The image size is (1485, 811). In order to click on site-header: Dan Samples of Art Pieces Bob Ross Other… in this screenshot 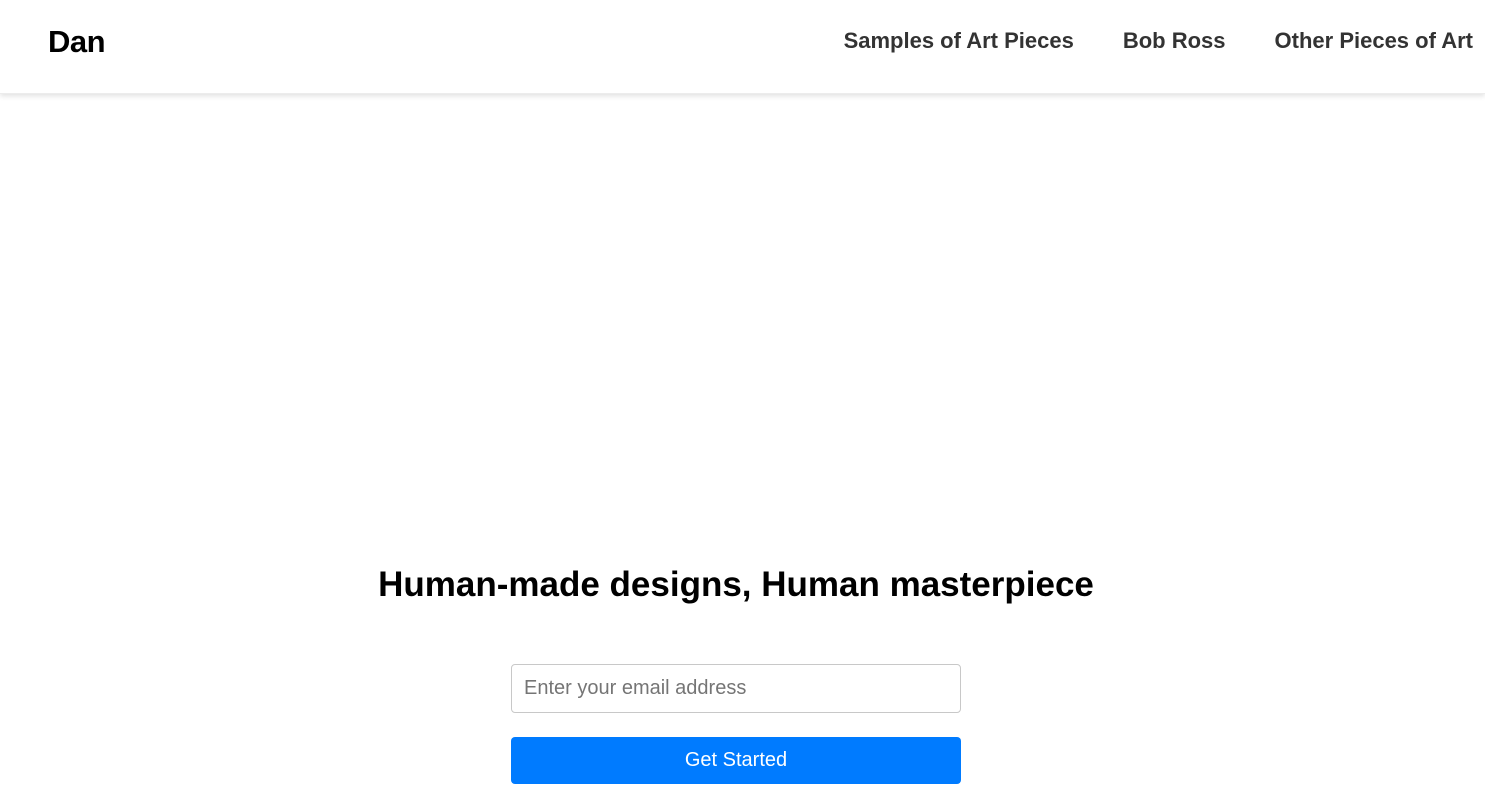, I will do `click(742, 47)`.